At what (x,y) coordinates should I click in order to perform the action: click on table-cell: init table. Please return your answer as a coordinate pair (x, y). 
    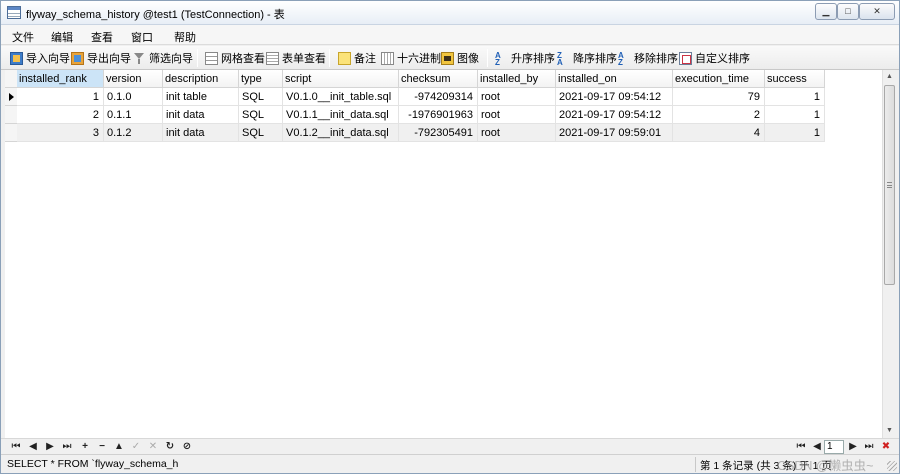
    Looking at the image, I should click on (201, 97).